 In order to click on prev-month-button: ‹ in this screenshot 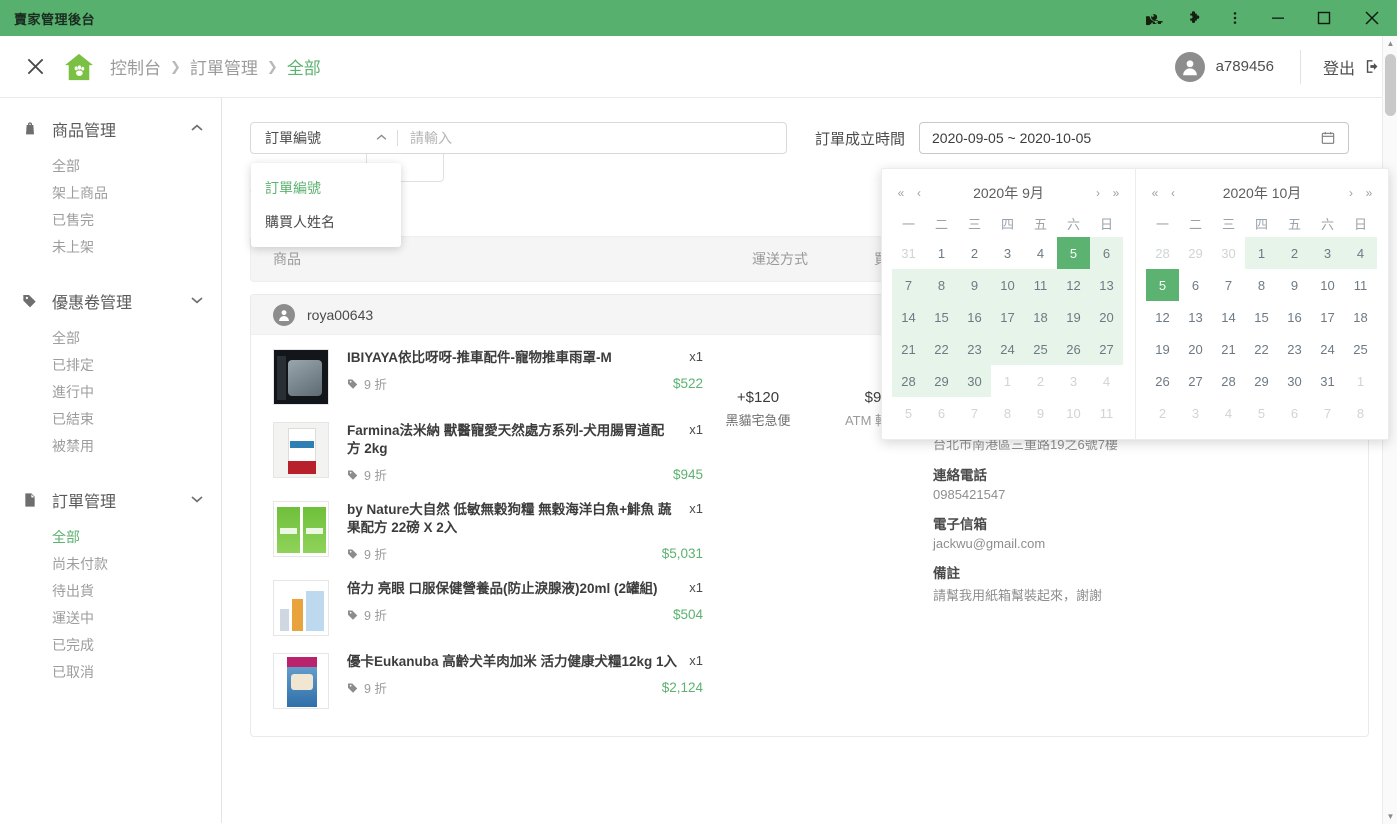, I will do `click(1173, 193)`.